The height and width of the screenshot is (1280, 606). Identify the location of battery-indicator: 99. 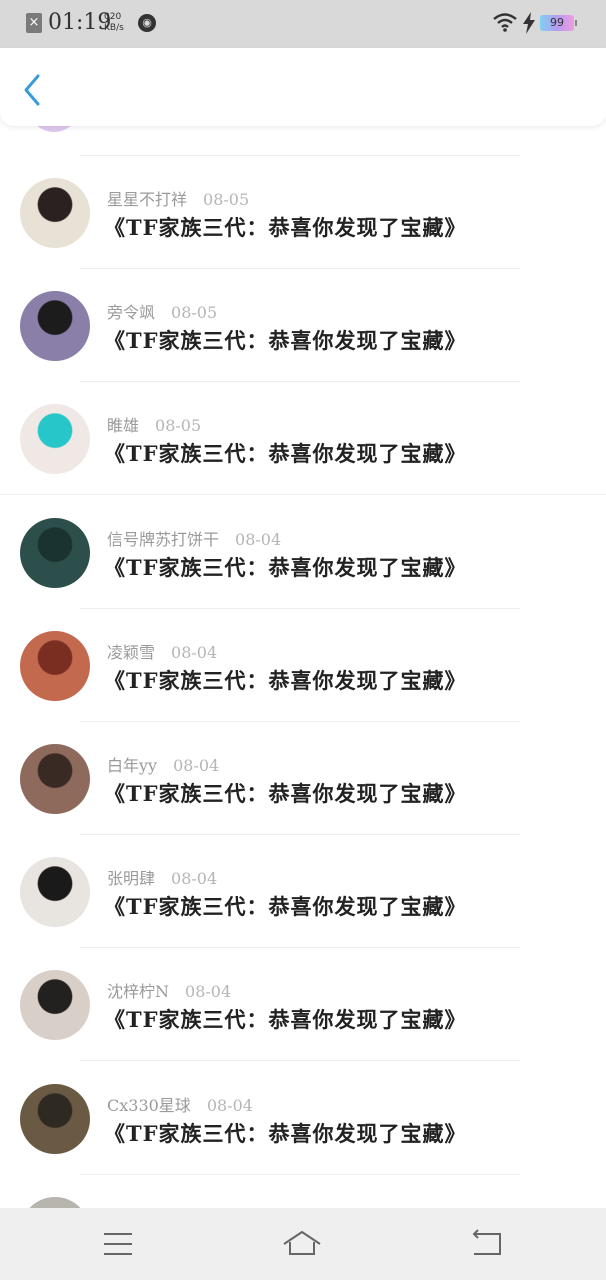
(558, 23).